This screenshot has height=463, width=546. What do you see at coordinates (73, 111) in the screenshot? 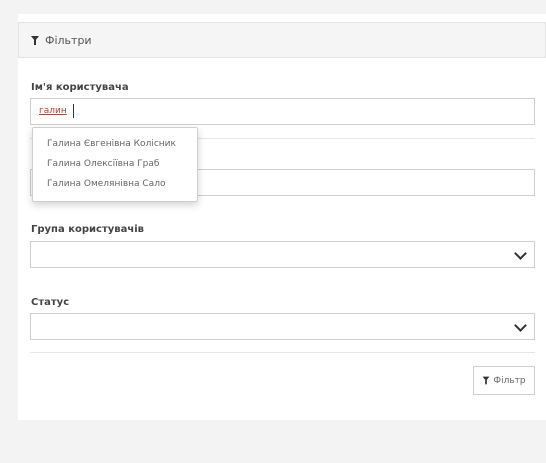
I see `text-caret` at bounding box center [73, 111].